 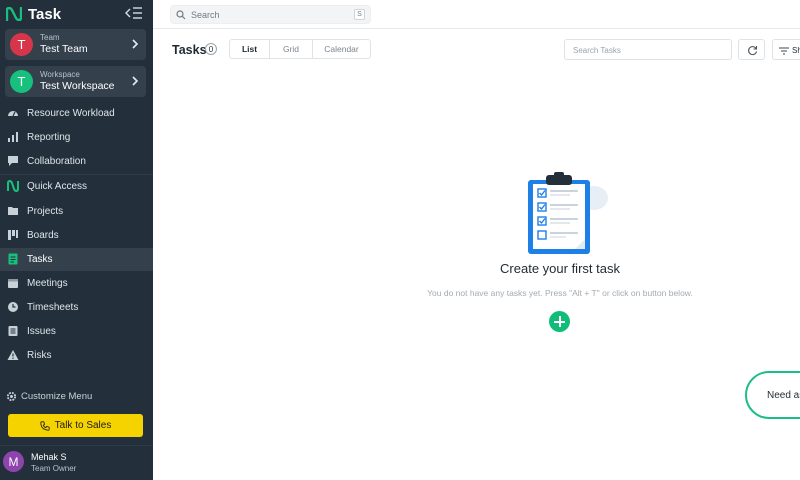 I want to click on customize-menu-button: Customize Menu, so click(x=49, y=396).